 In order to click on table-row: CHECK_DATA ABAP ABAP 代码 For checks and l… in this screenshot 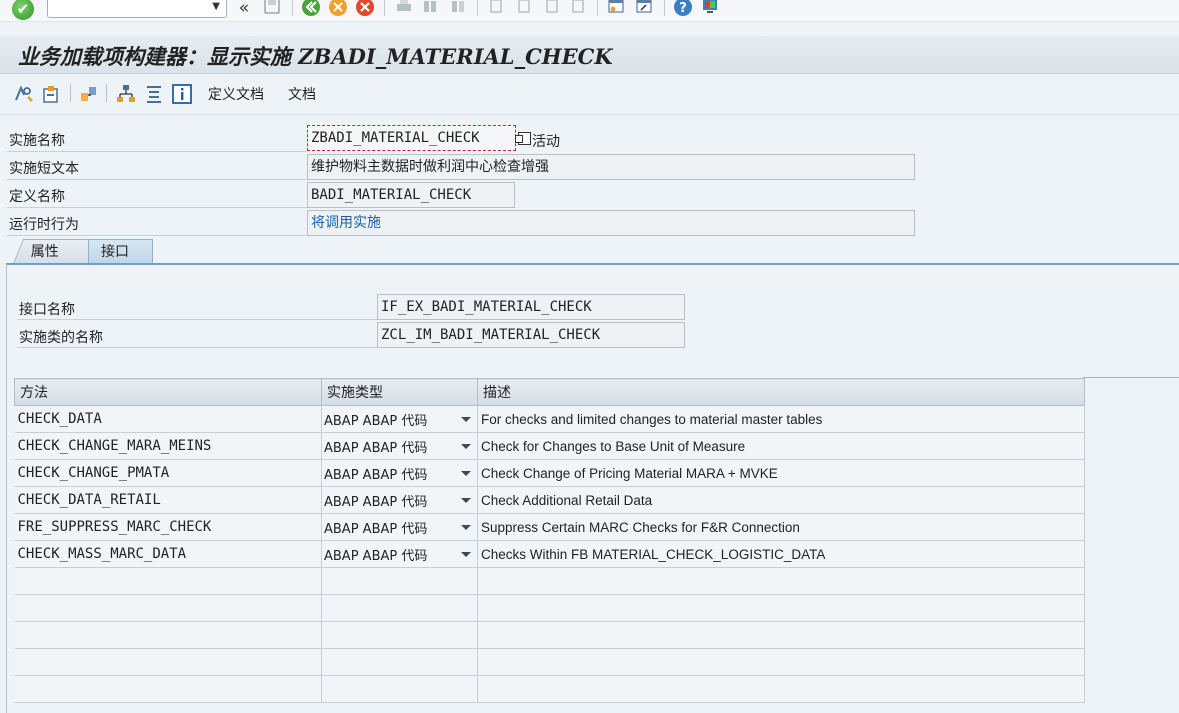, I will do `click(549, 419)`.